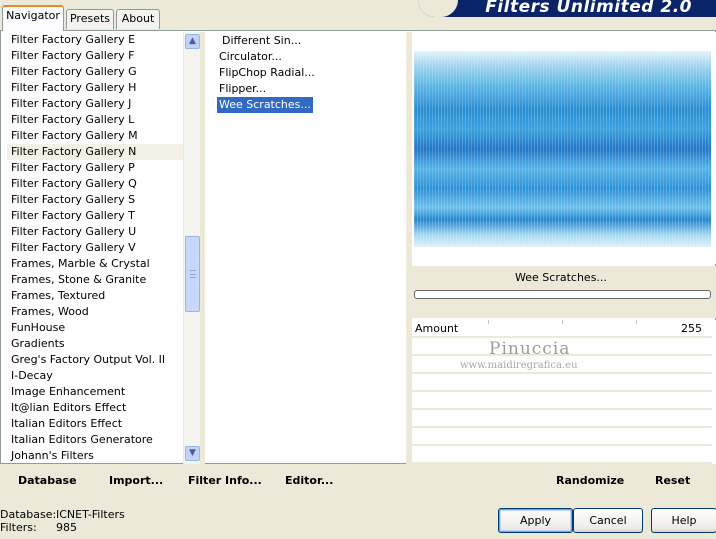 The width and height of the screenshot is (716, 539). What do you see at coordinates (95, 168) in the screenshot?
I see `category-item: Filter Factory Gallery P` at bounding box center [95, 168].